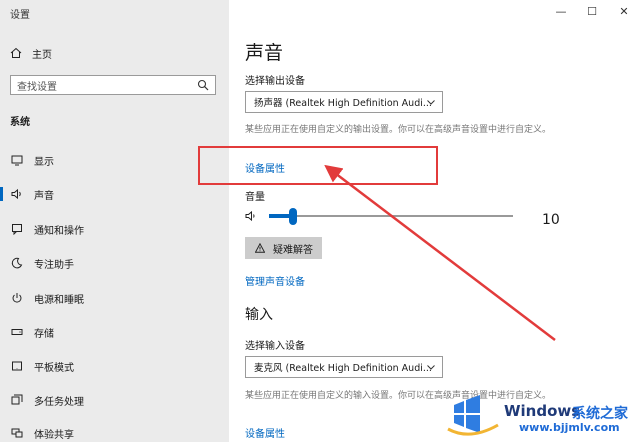 This screenshot has height=442, width=640. Describe the element at coordinates (440, 252) in the screenshot. I see `annotation-arrow` at that location.